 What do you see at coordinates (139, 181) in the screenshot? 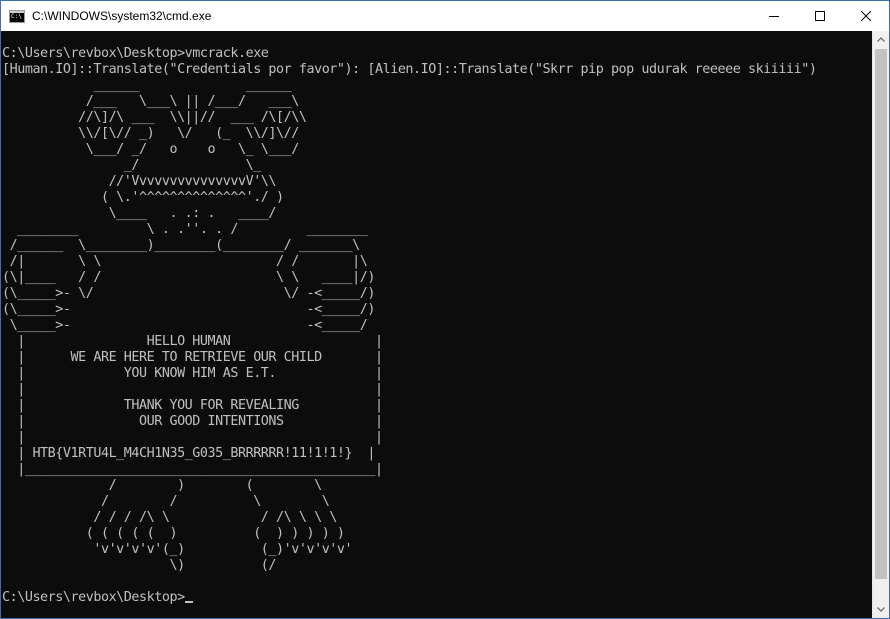
I see `console-line-text: //'VvvvvvvvvvvvvvvV'\\` at bounding box center [139, 181].